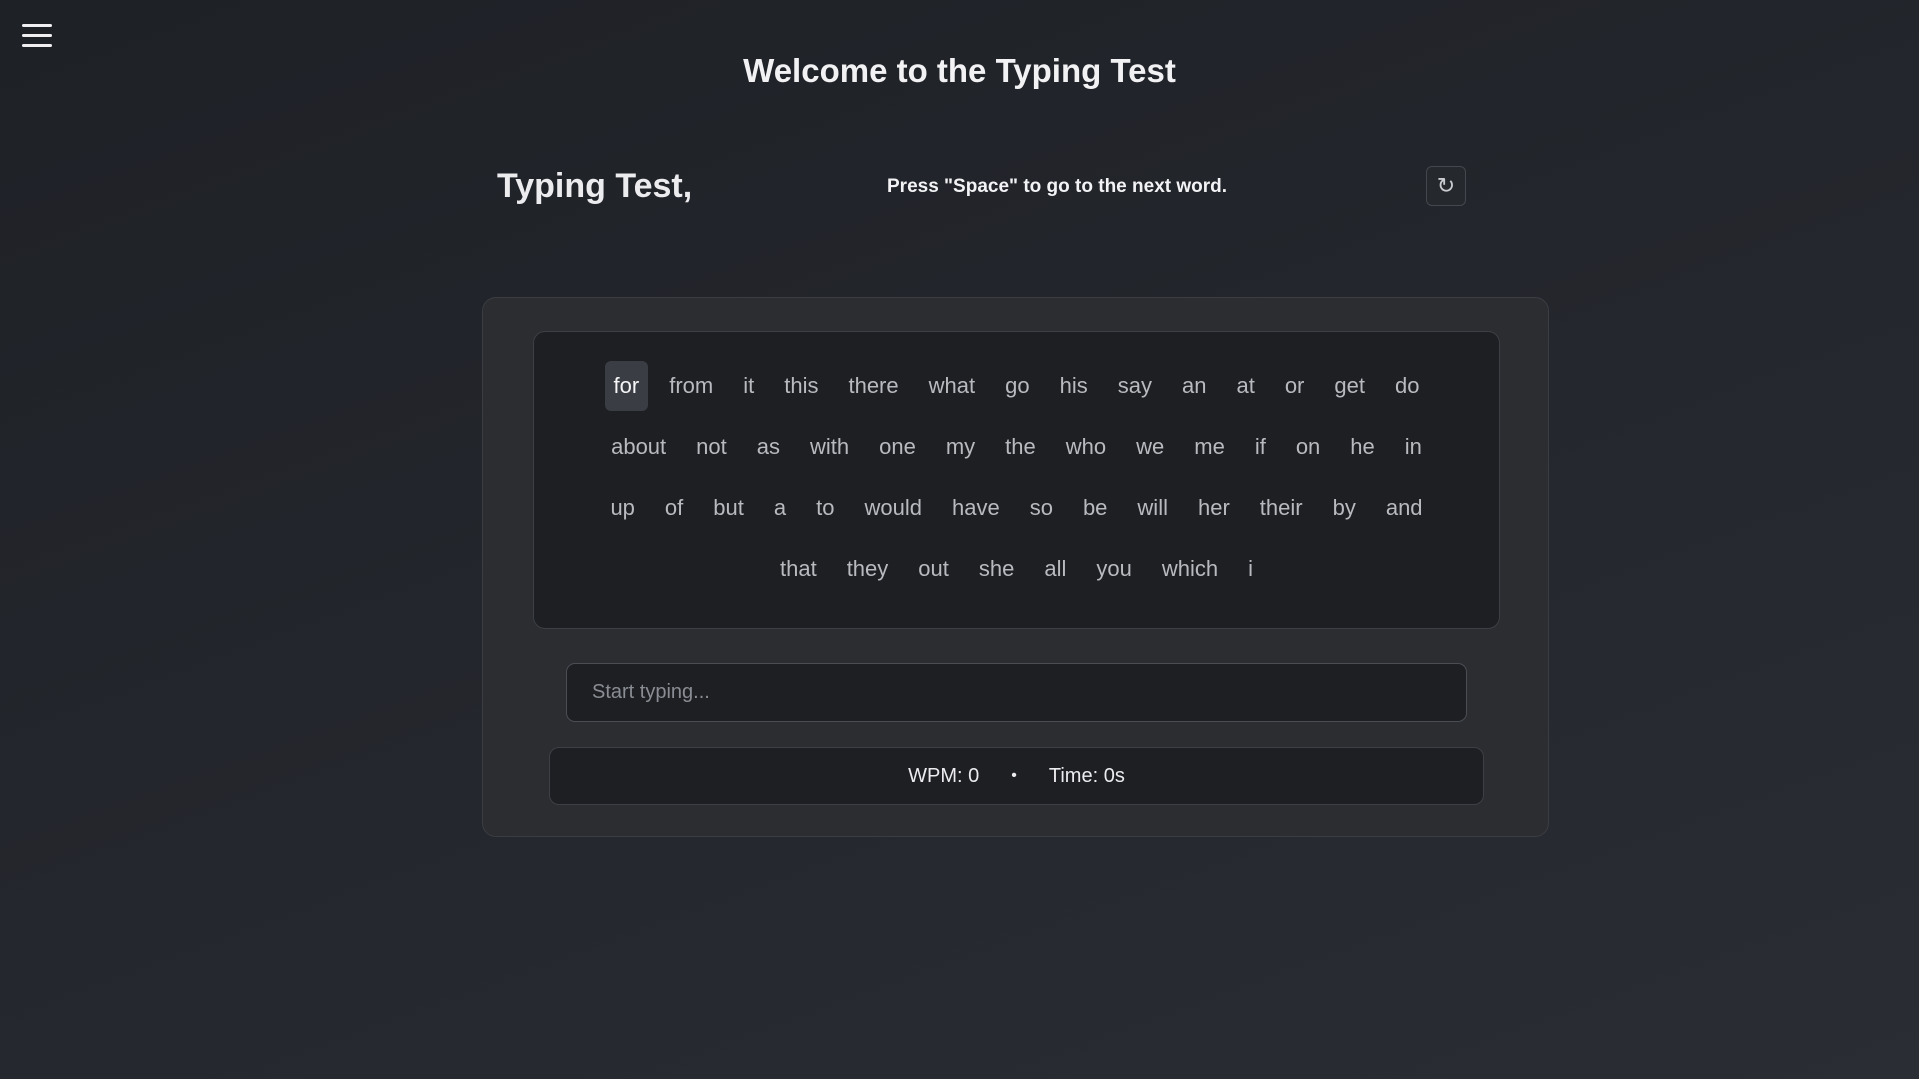 The image size is (1919, 1079). Describe the element at coordinates (1194, 385) in the screenshot. I see `word: an` at that location.